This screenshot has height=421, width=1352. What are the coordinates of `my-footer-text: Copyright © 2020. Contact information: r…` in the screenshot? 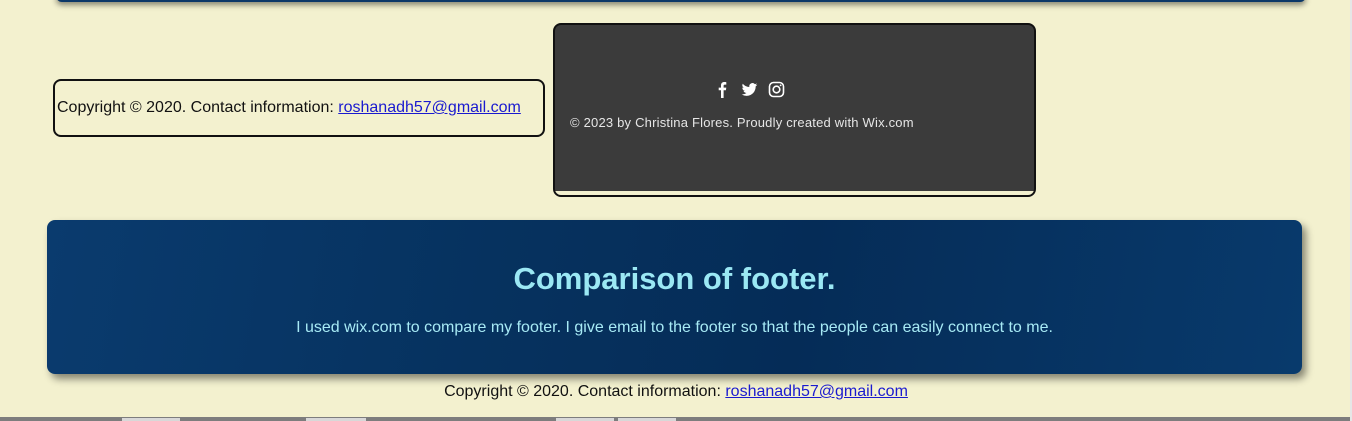 It's located at (289, 108).